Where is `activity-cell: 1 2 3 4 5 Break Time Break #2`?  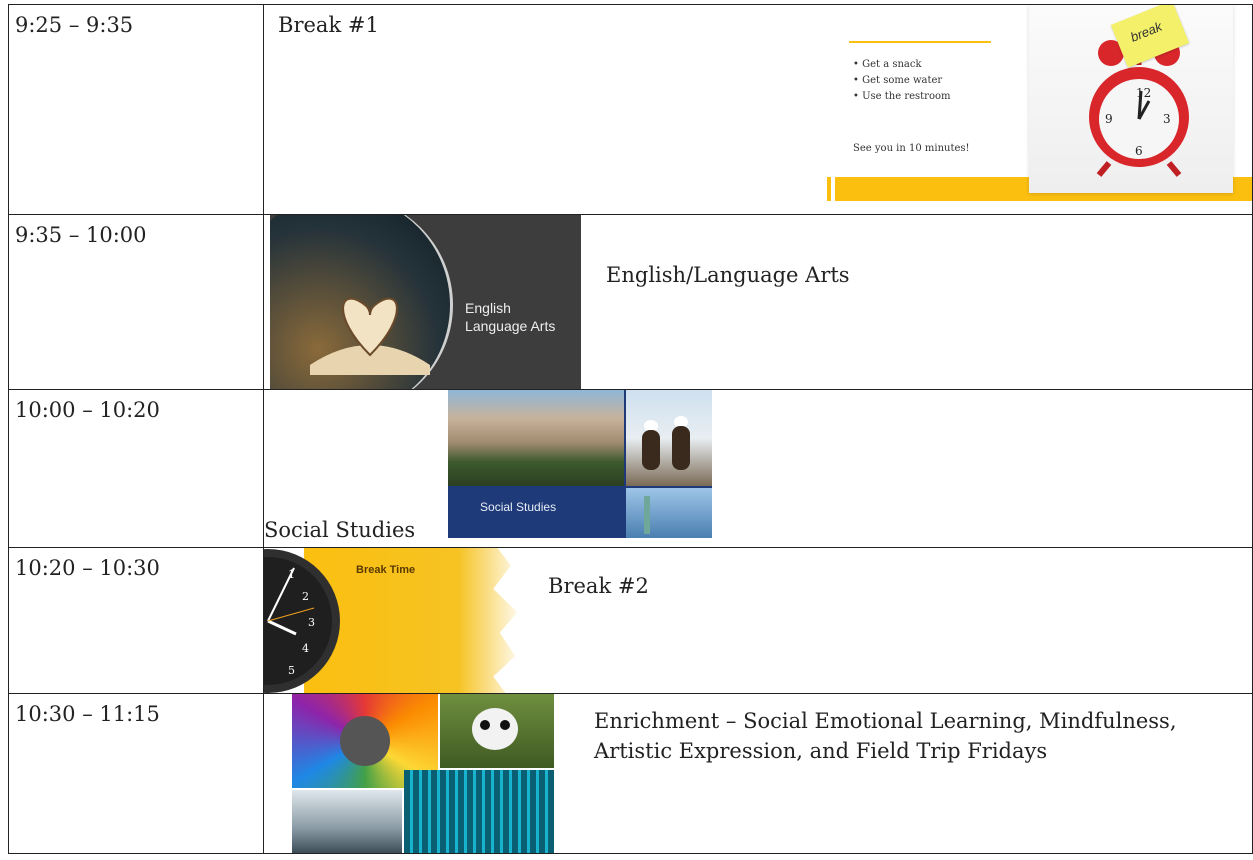 activity-cell: 1 2 3 4 5 Break Time Break #2 is located at coordinates (758, 620).